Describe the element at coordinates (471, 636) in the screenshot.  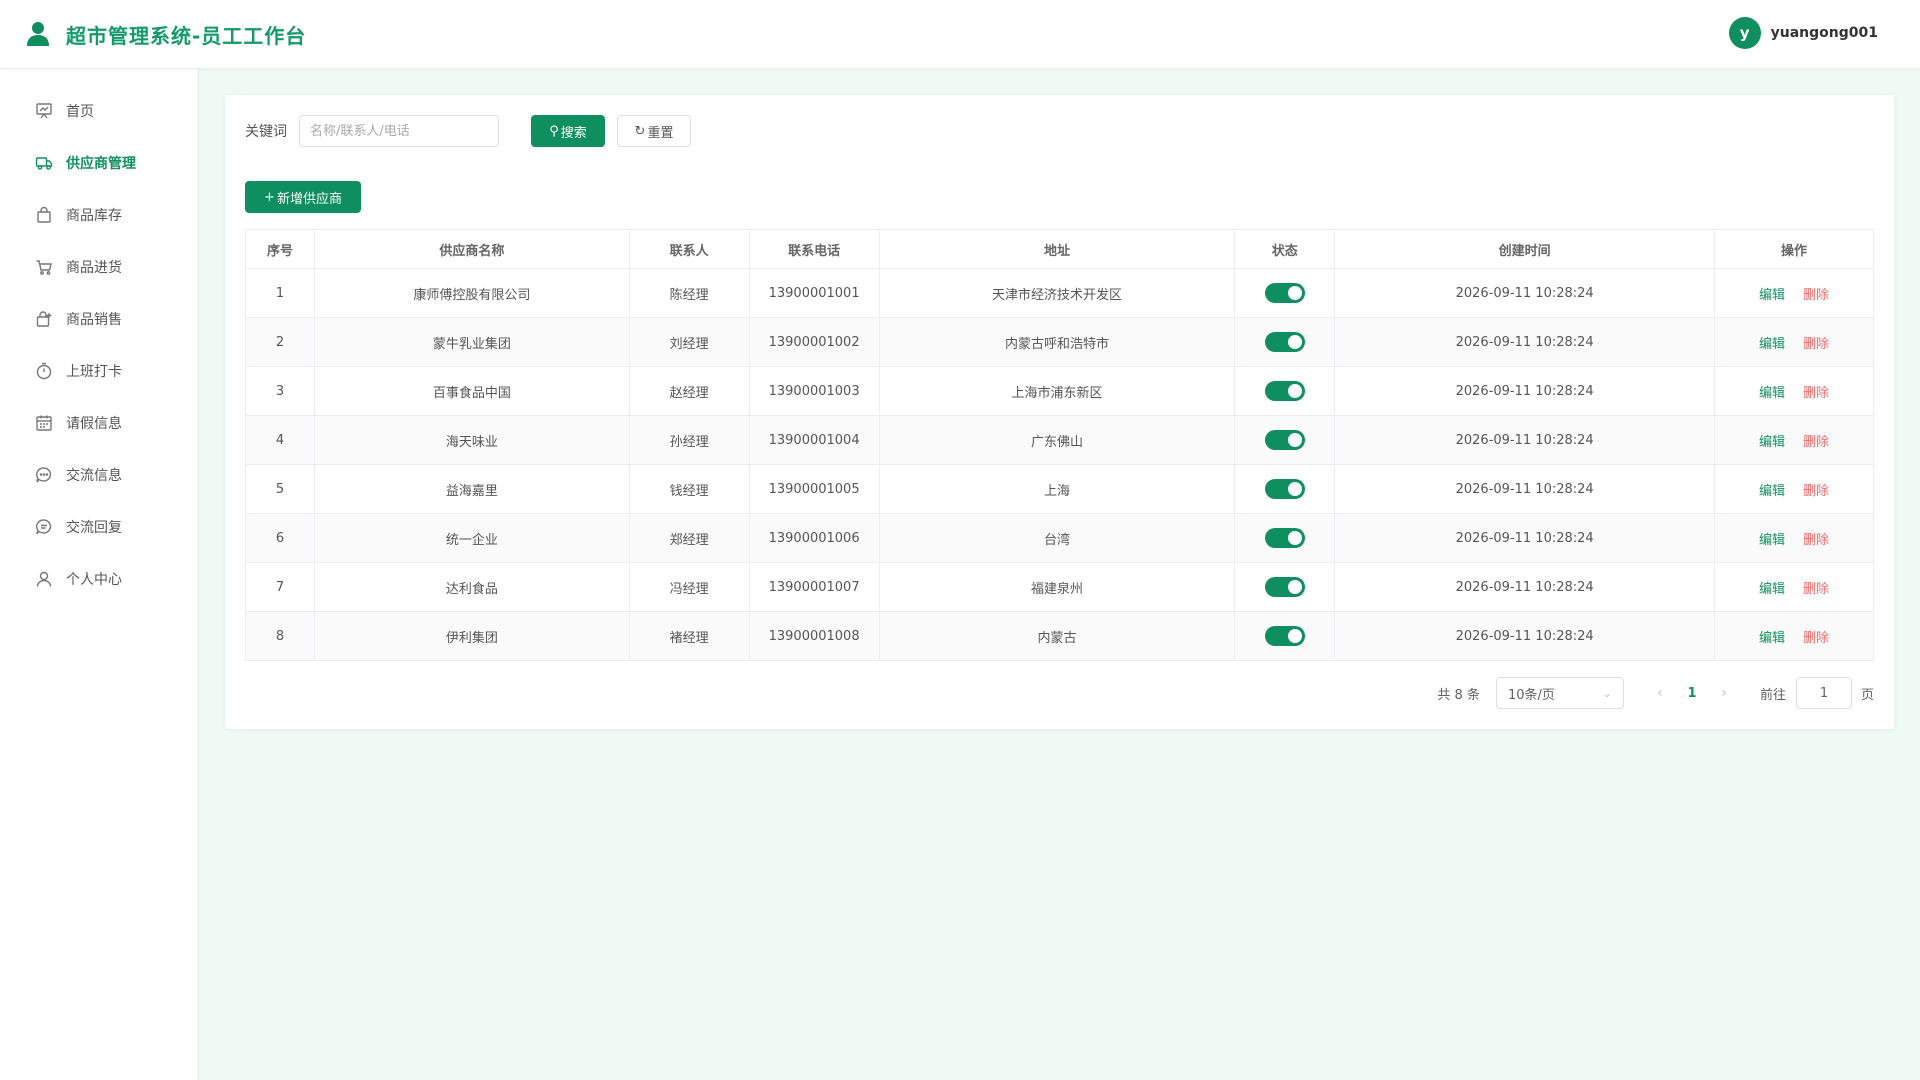
I see `cell-supplier-name: 伊利集团` at that location.